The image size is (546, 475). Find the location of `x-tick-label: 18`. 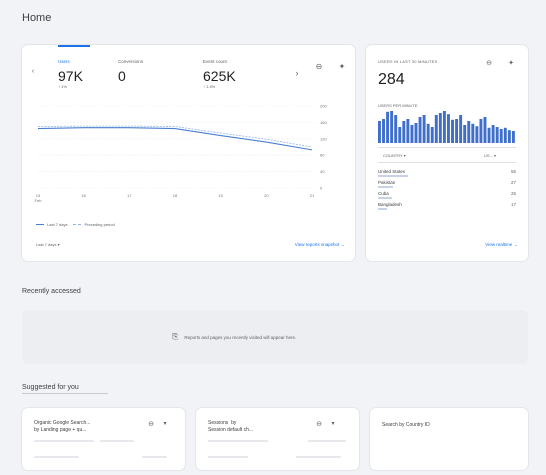

x-tick-label: 18 is located at coordinates (175, 195).